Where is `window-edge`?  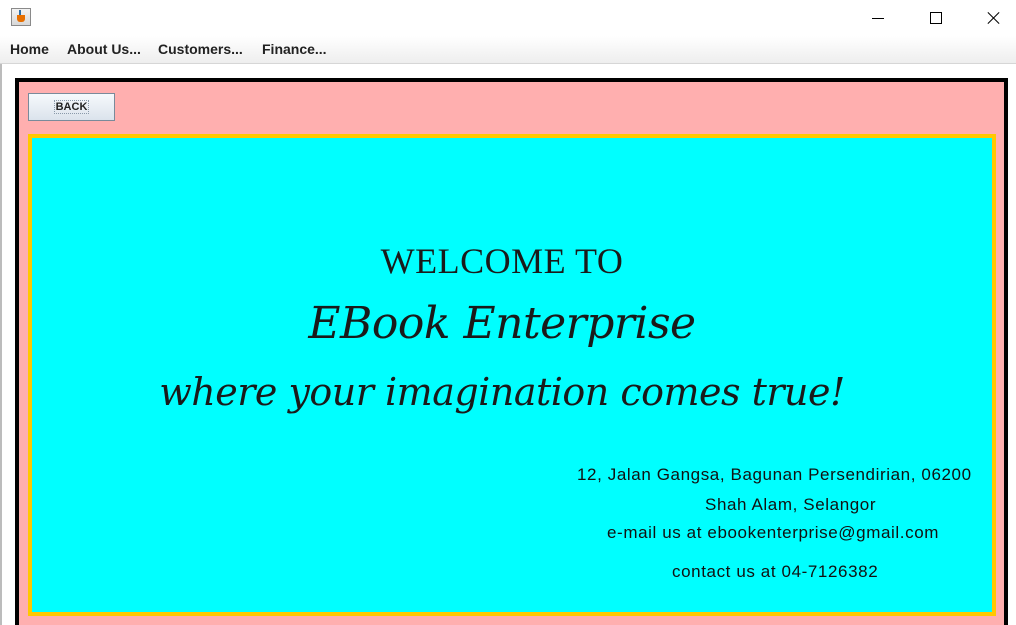 window-edge is located at coordinates (1, 344).